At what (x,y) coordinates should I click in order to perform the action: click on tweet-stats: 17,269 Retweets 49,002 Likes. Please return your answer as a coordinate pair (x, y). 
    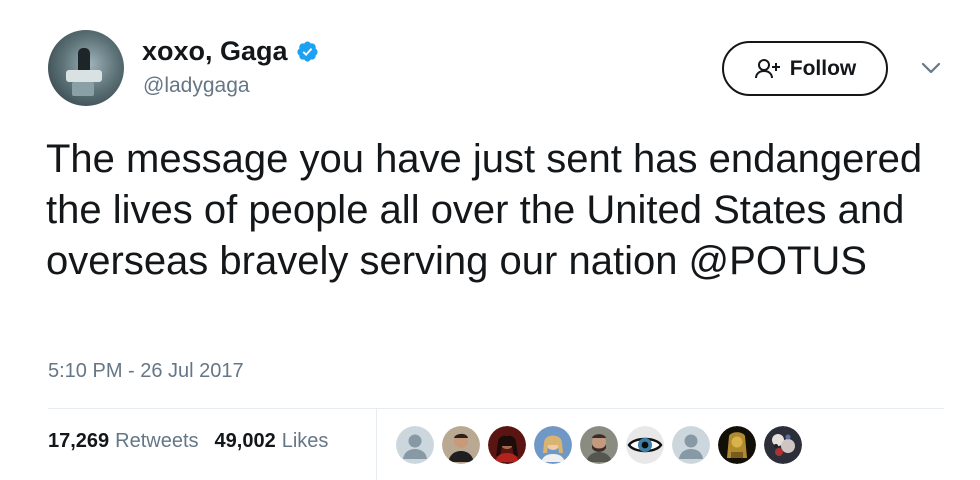
    Looking at the image, I should click on (196, 441).